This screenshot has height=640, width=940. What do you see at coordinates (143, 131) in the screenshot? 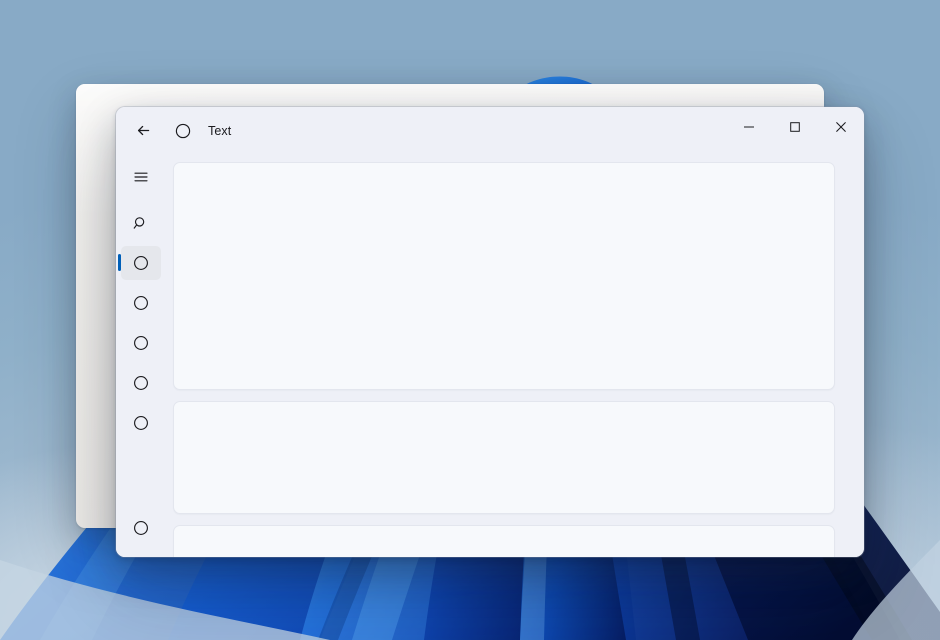
I see `back-button` at bounding box center [143, 131].